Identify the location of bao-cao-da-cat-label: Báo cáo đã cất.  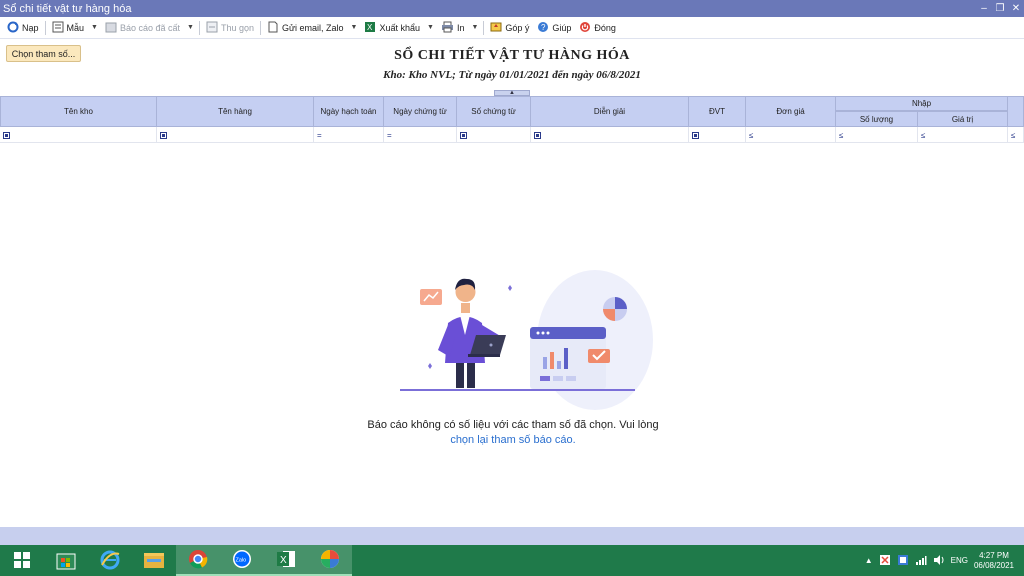
(150, 27).